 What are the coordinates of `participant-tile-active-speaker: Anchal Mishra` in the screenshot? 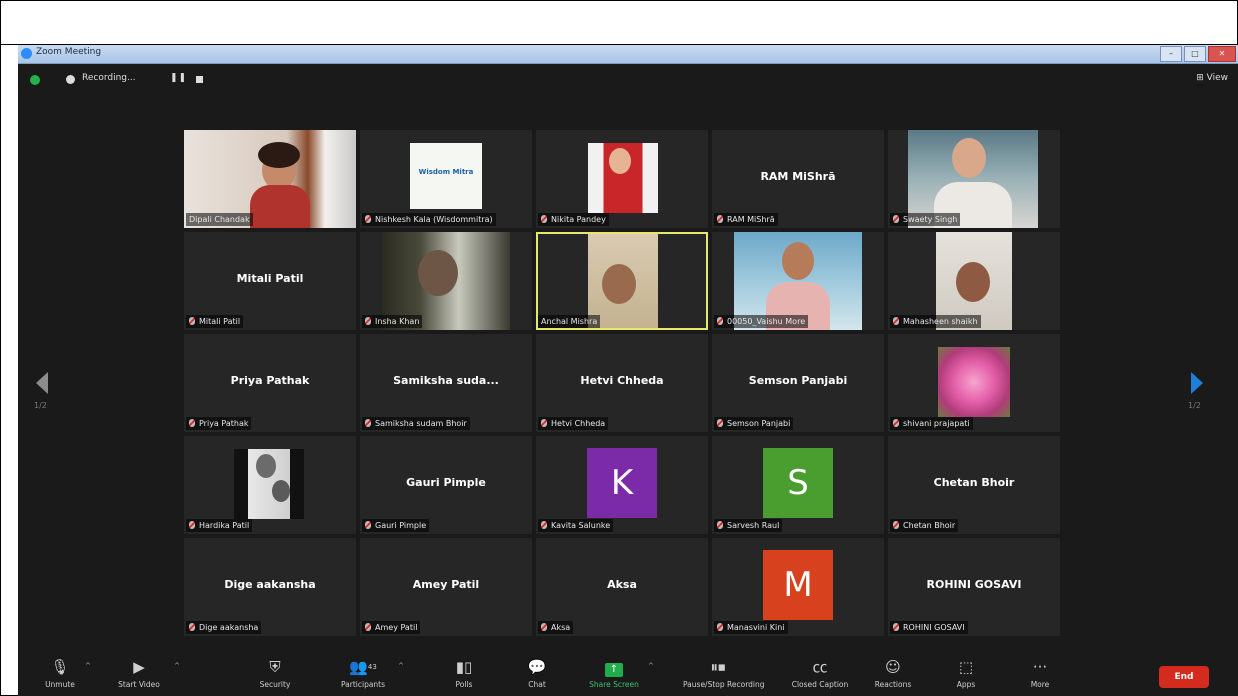 It's located at (622, 281).